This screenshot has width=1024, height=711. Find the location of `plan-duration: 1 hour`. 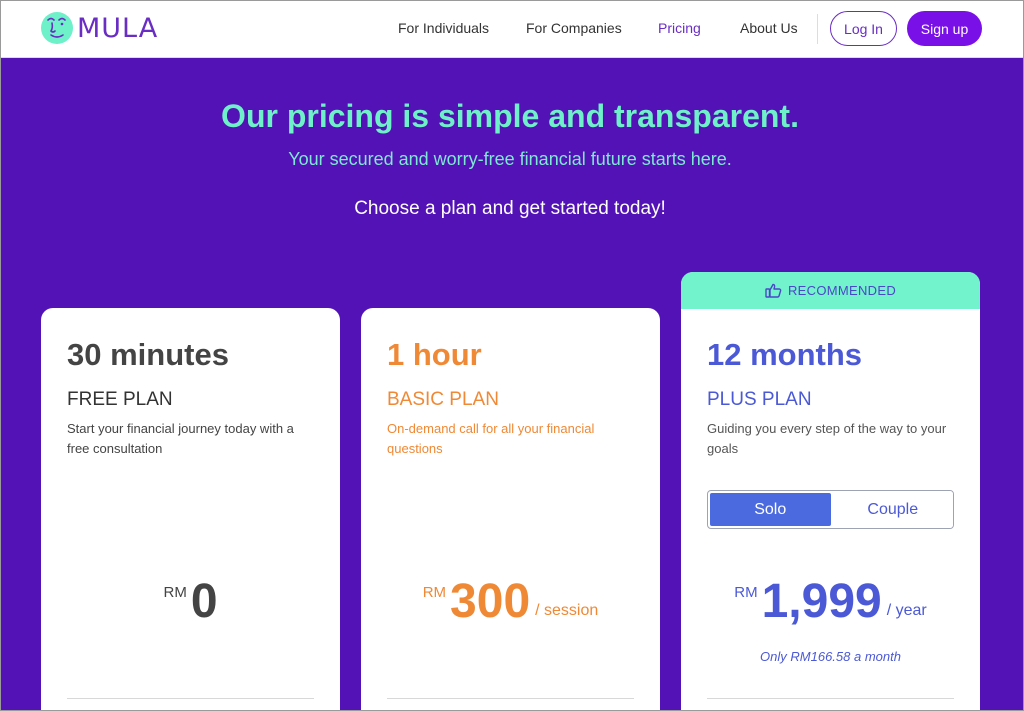

plan-duration: 1 hour is located at coordinates (434, 354).